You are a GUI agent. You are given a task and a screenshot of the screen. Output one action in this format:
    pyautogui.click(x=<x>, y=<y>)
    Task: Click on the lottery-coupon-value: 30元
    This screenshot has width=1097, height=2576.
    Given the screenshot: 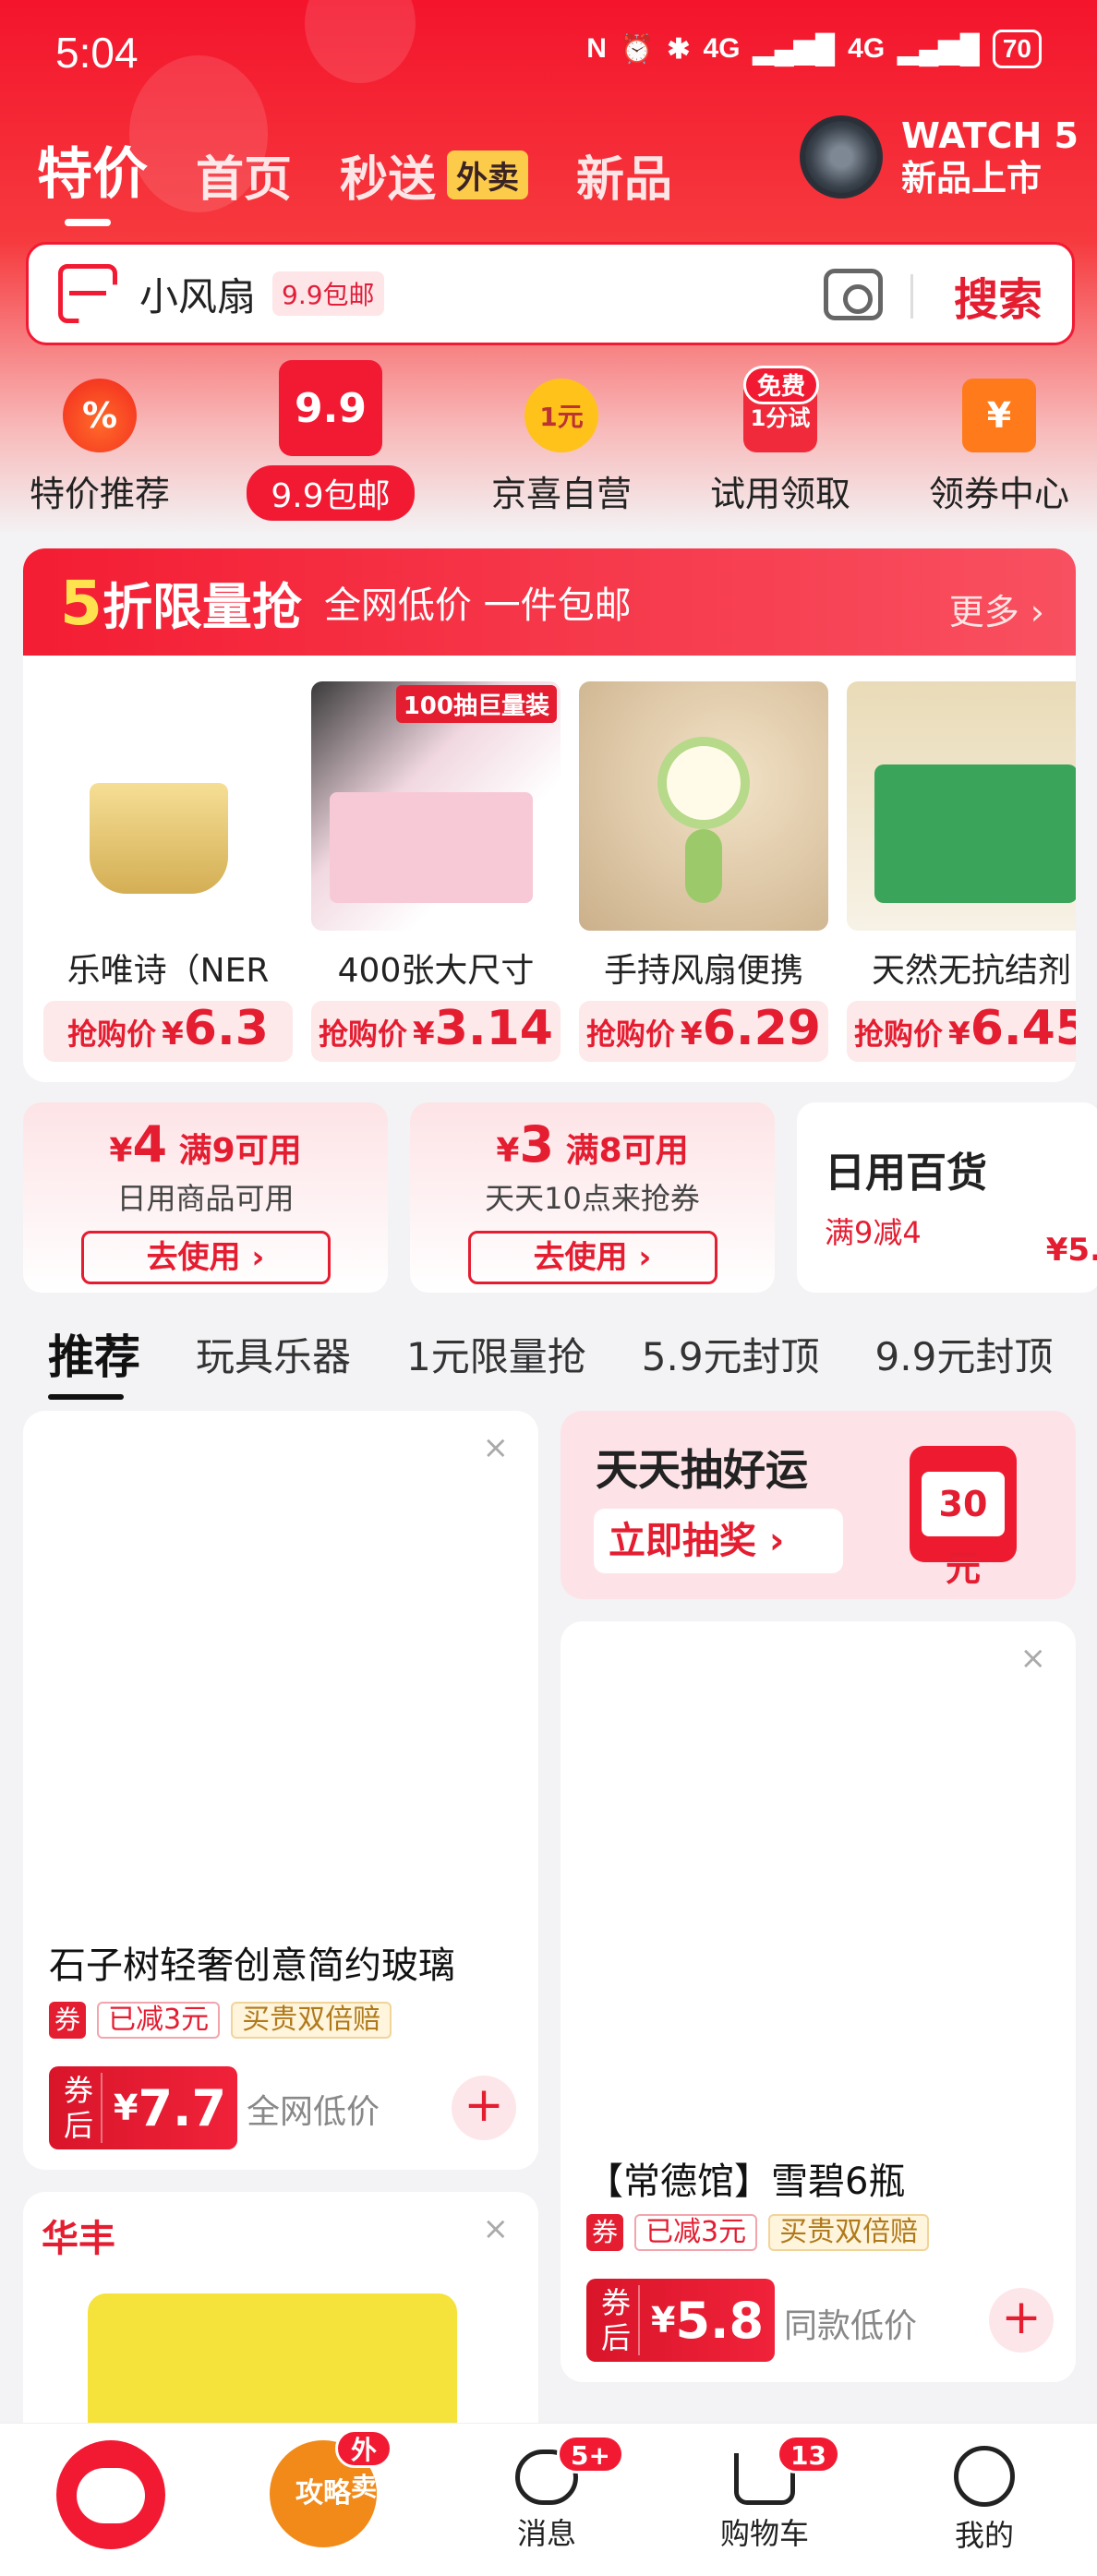 What is the action you would take?
    pyautogui.click(x=963, y=1530)
    